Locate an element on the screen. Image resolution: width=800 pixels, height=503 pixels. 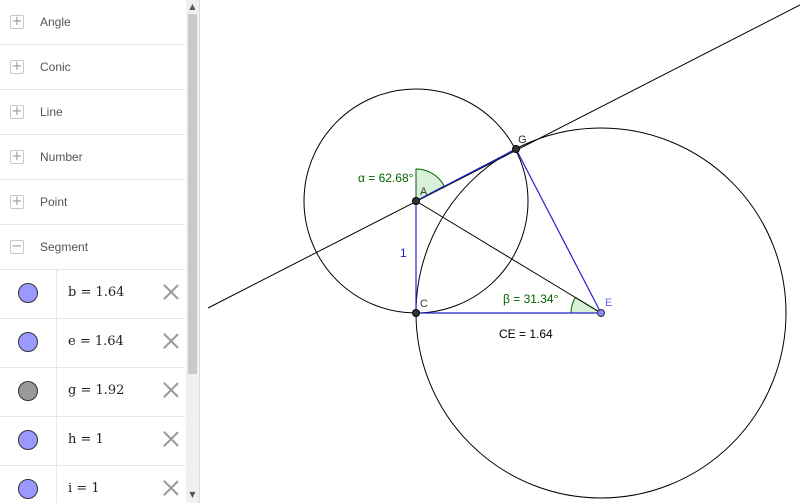
category-label: Point is located at coordinates (54, 202).